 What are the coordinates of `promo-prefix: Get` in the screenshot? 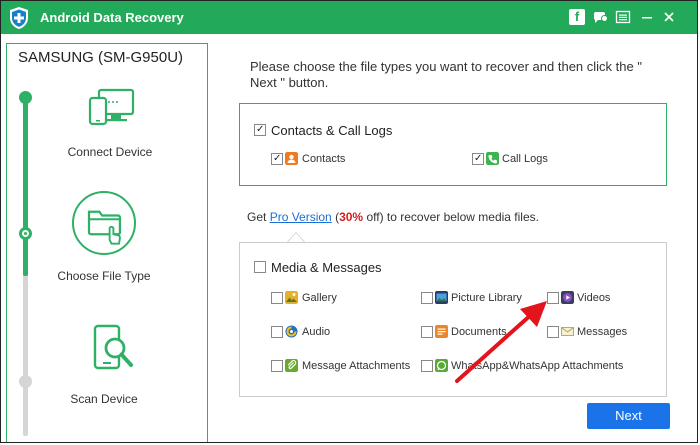 It's located at (258, 217).